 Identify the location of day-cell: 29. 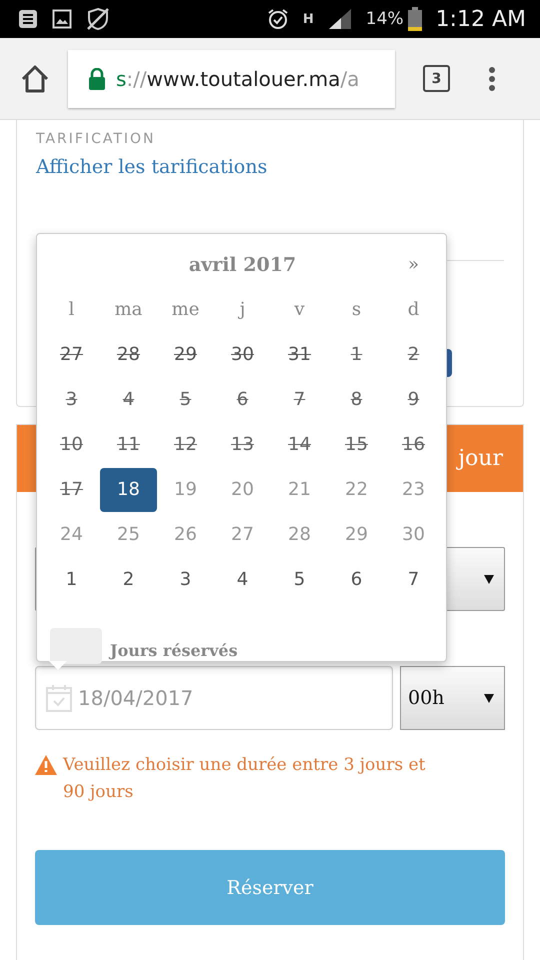
(185, 354).